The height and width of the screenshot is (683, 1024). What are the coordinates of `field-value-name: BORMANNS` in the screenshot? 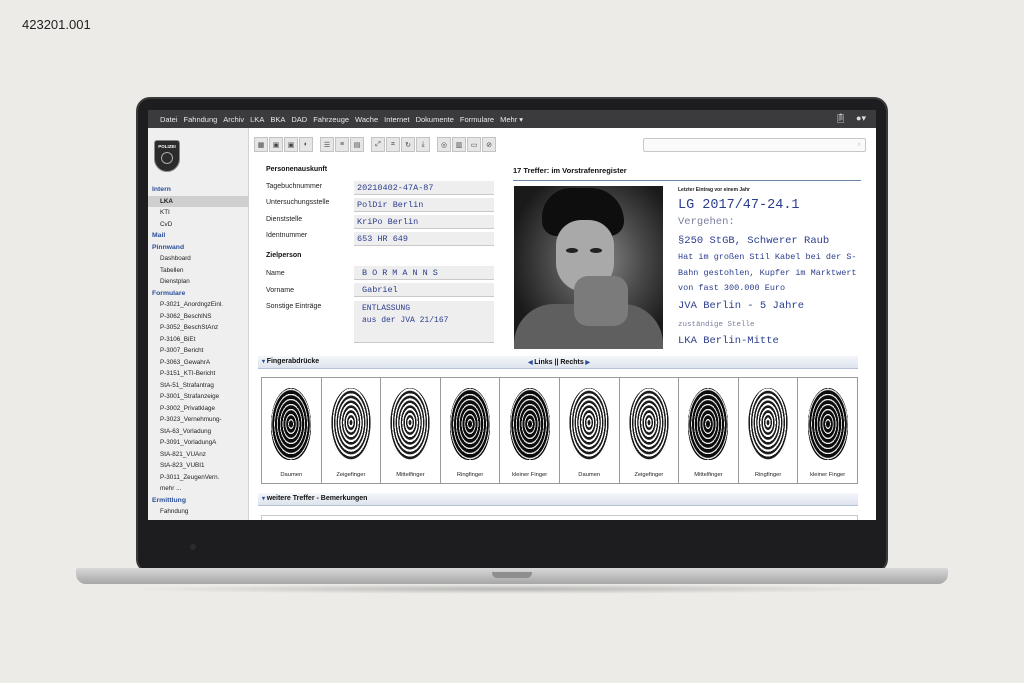 It's located at (424, 273).